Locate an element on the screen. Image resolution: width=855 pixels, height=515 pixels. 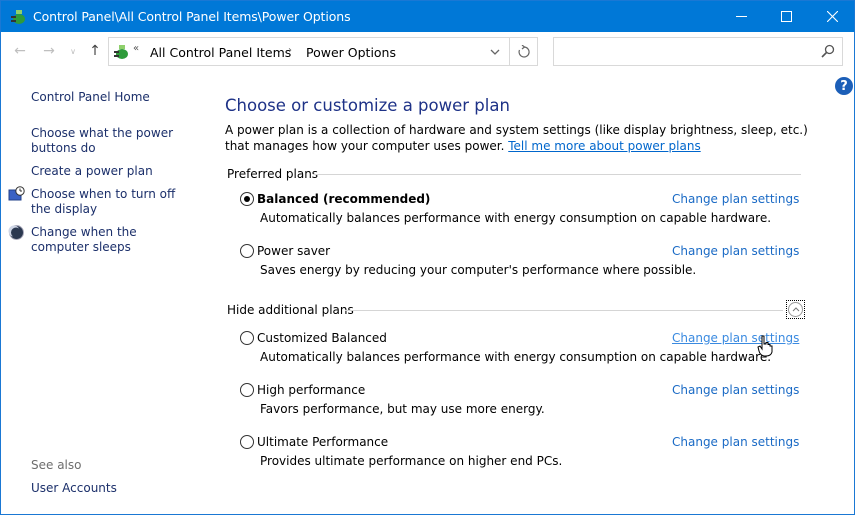
refresh-button is located at coordinates (523, 51).